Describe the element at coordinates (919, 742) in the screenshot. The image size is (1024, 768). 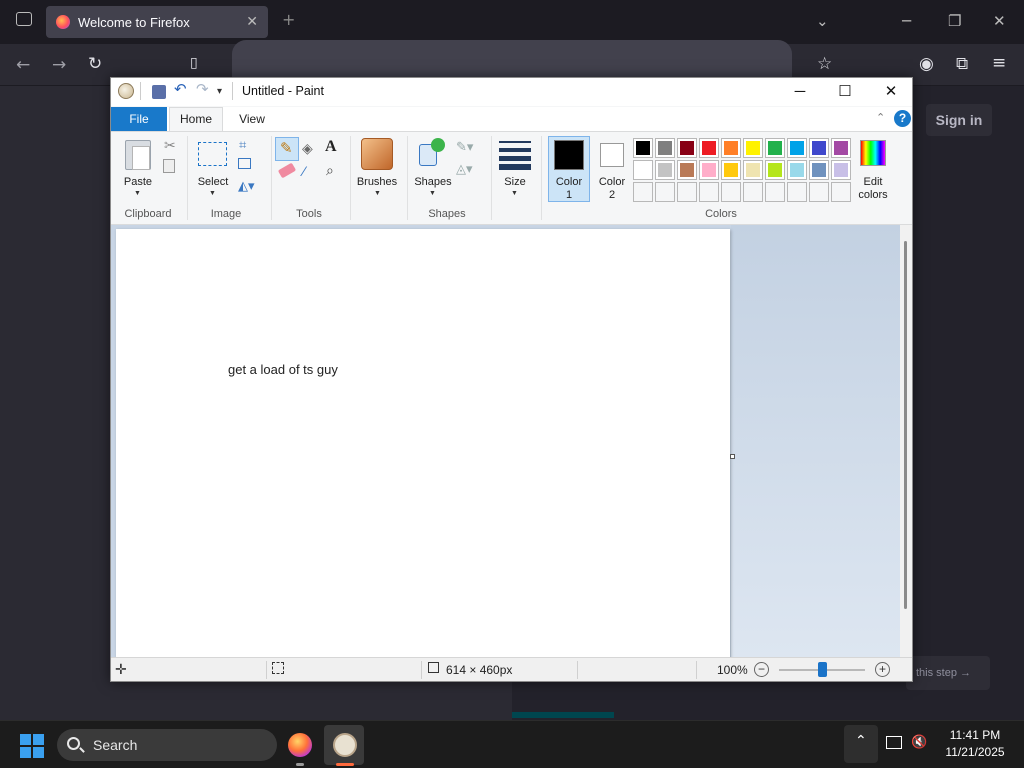
I see `volume-muted-icon: 🔇` at that location.